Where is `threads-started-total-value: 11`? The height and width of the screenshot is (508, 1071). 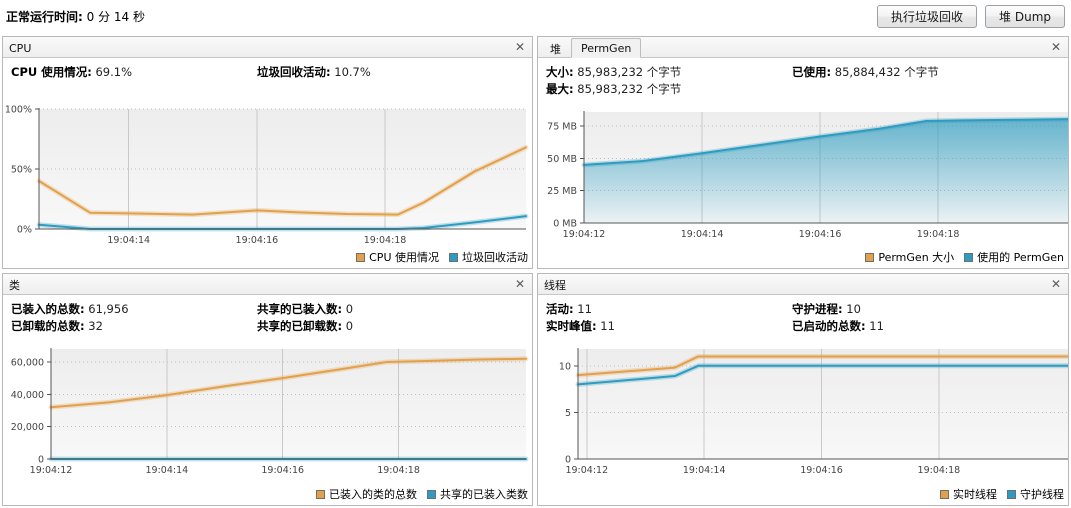 threads-started-total-value: 11 is located at coordinates (876, 326).